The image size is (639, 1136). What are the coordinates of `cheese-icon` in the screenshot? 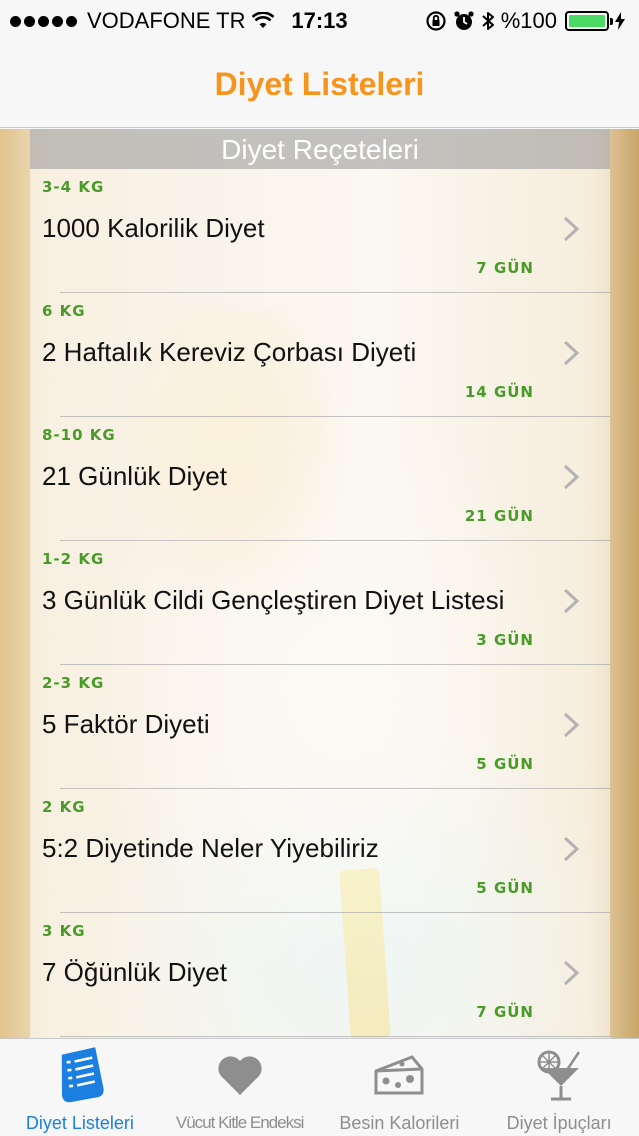 It's located at (399, 1075).